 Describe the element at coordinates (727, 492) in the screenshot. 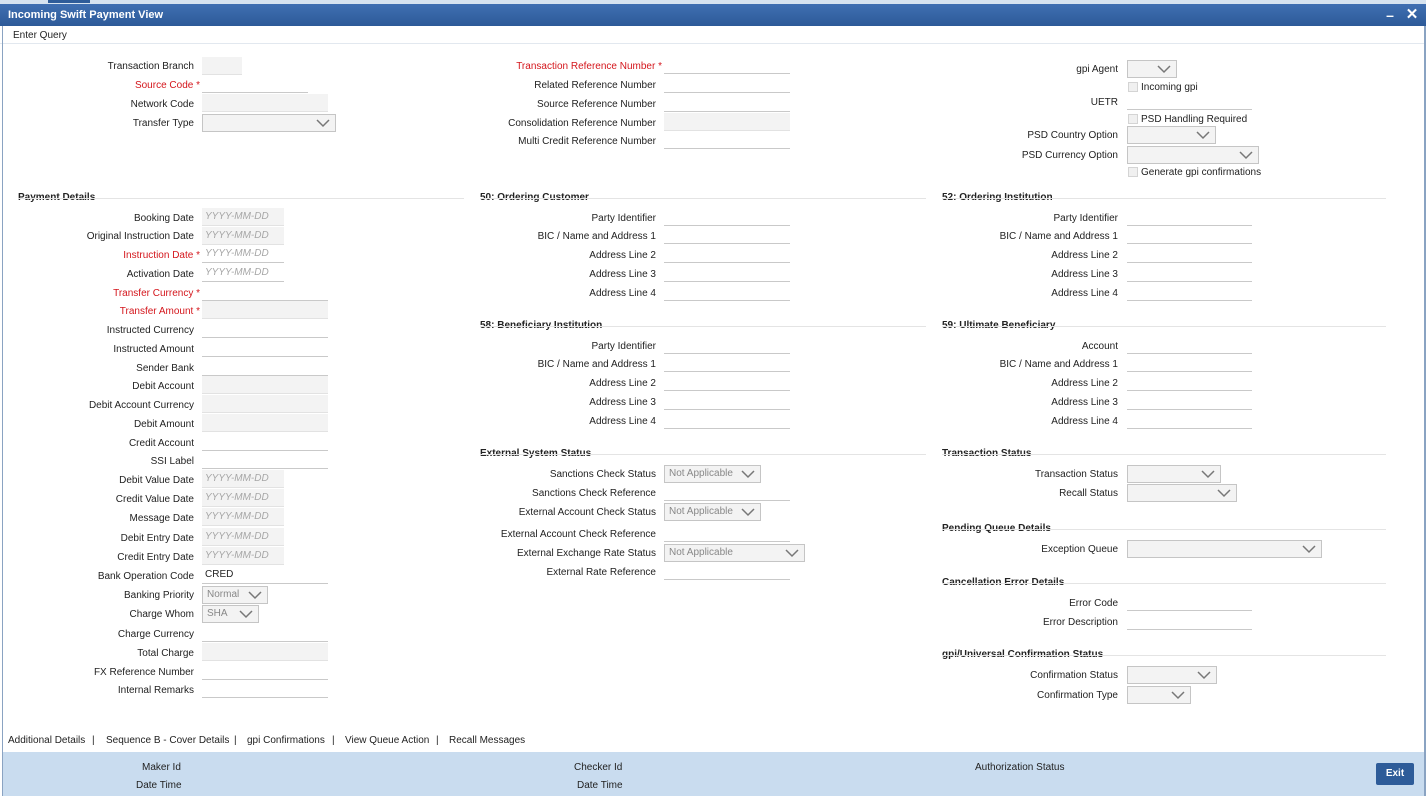

I see `sanctions-ref-field` at that location.